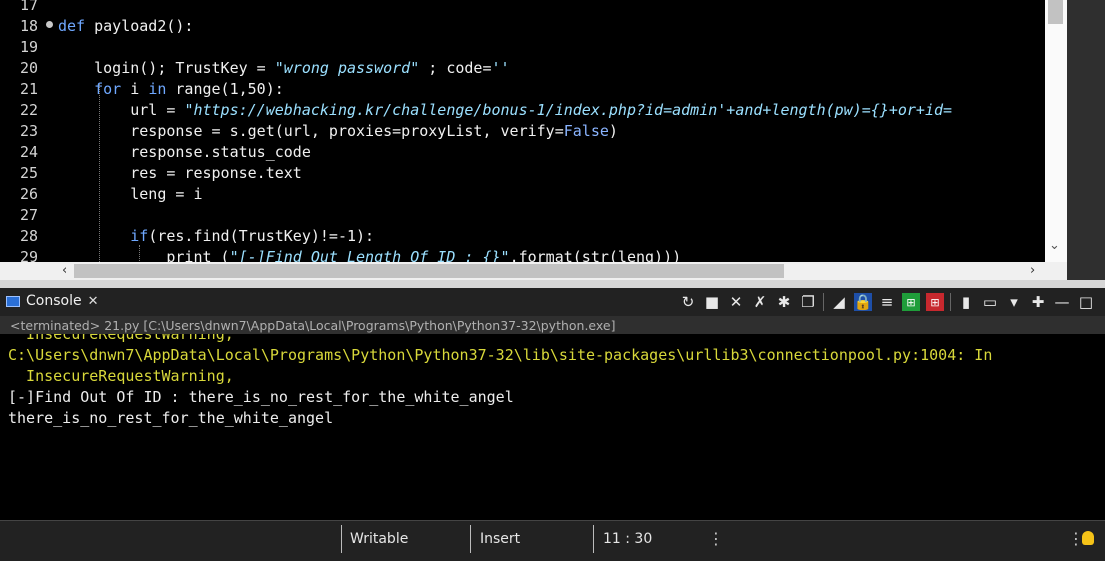 The width and height of the screenshot is (1105, 561). I want to click on line-number: 19, so click(29, 47).